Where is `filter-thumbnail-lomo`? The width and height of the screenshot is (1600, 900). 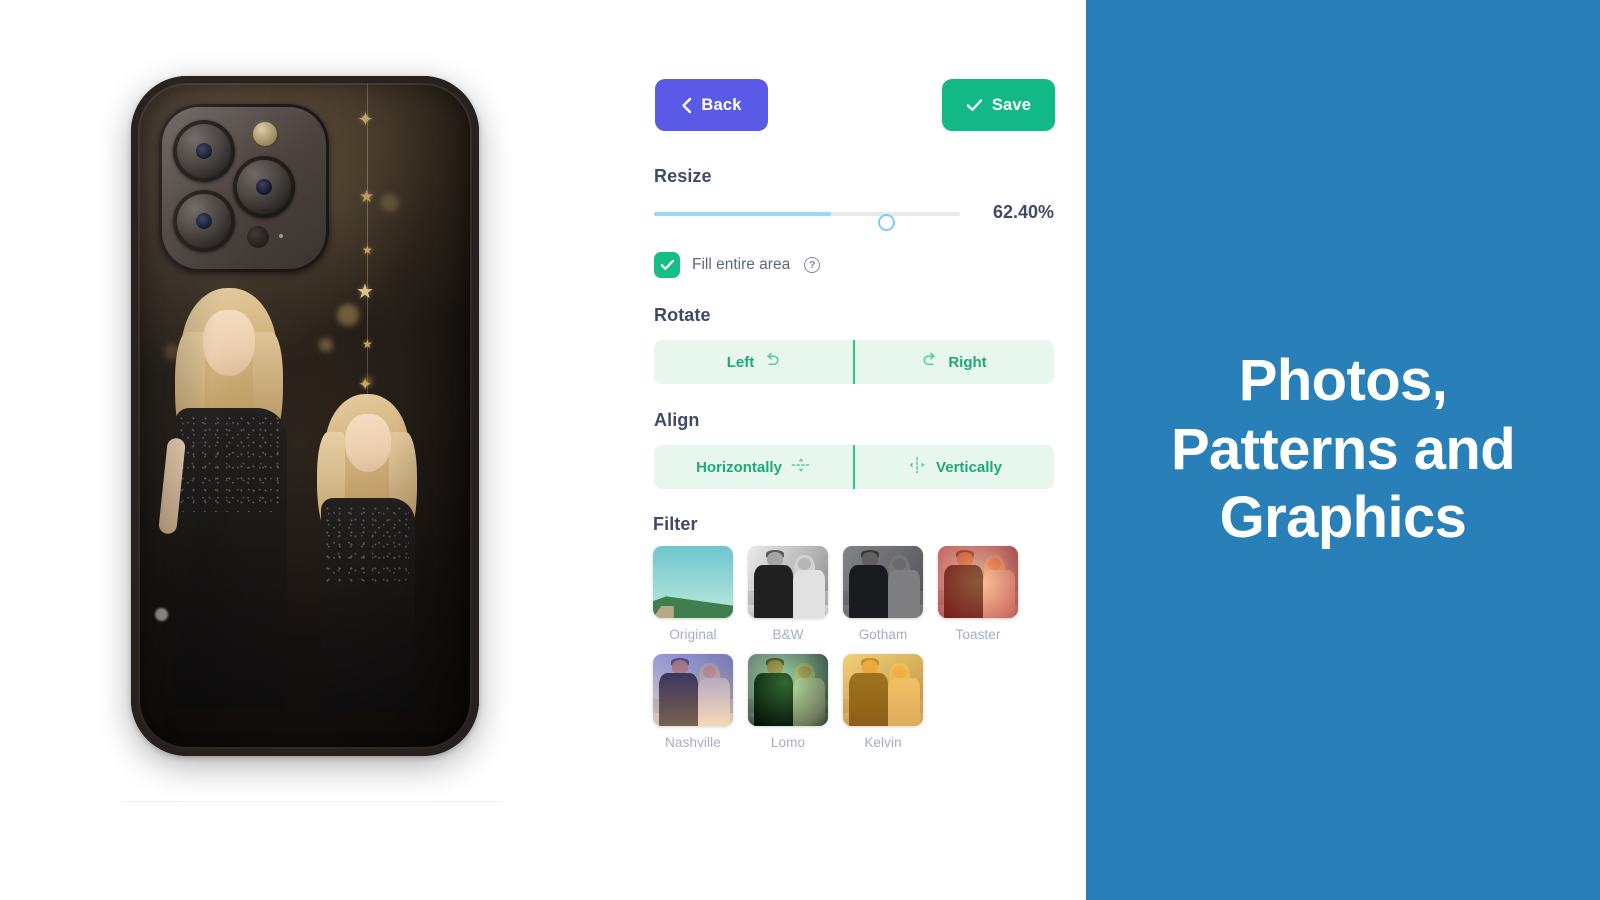
filter-thumbnail-lomo is located at coordinates (788, 690).